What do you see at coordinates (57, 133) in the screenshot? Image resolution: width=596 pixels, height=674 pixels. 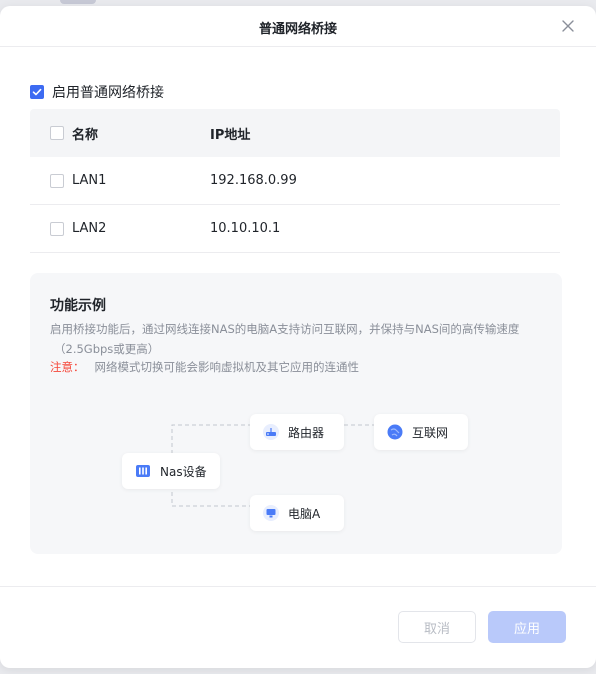 I see `select-all-checkbox` at bounding box center [57, 133].